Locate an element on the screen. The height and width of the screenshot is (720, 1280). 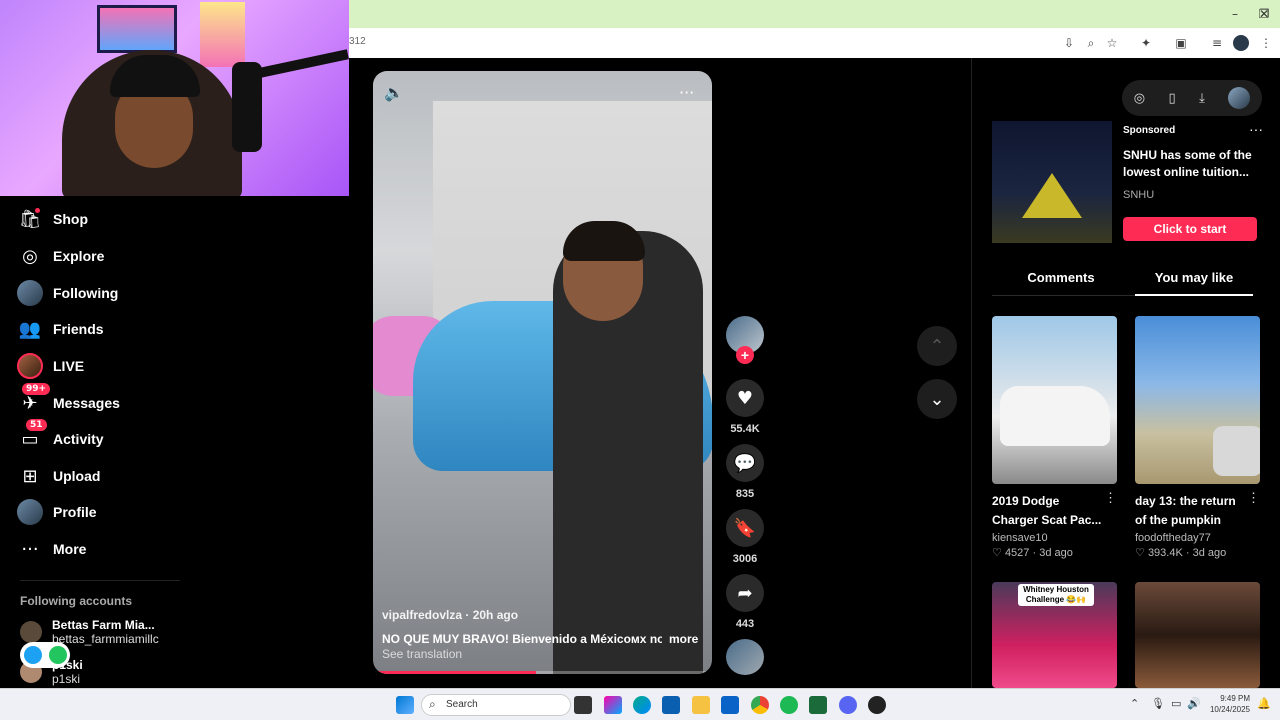
download-icon: ⤓ is located at coordinates (1202, 98).